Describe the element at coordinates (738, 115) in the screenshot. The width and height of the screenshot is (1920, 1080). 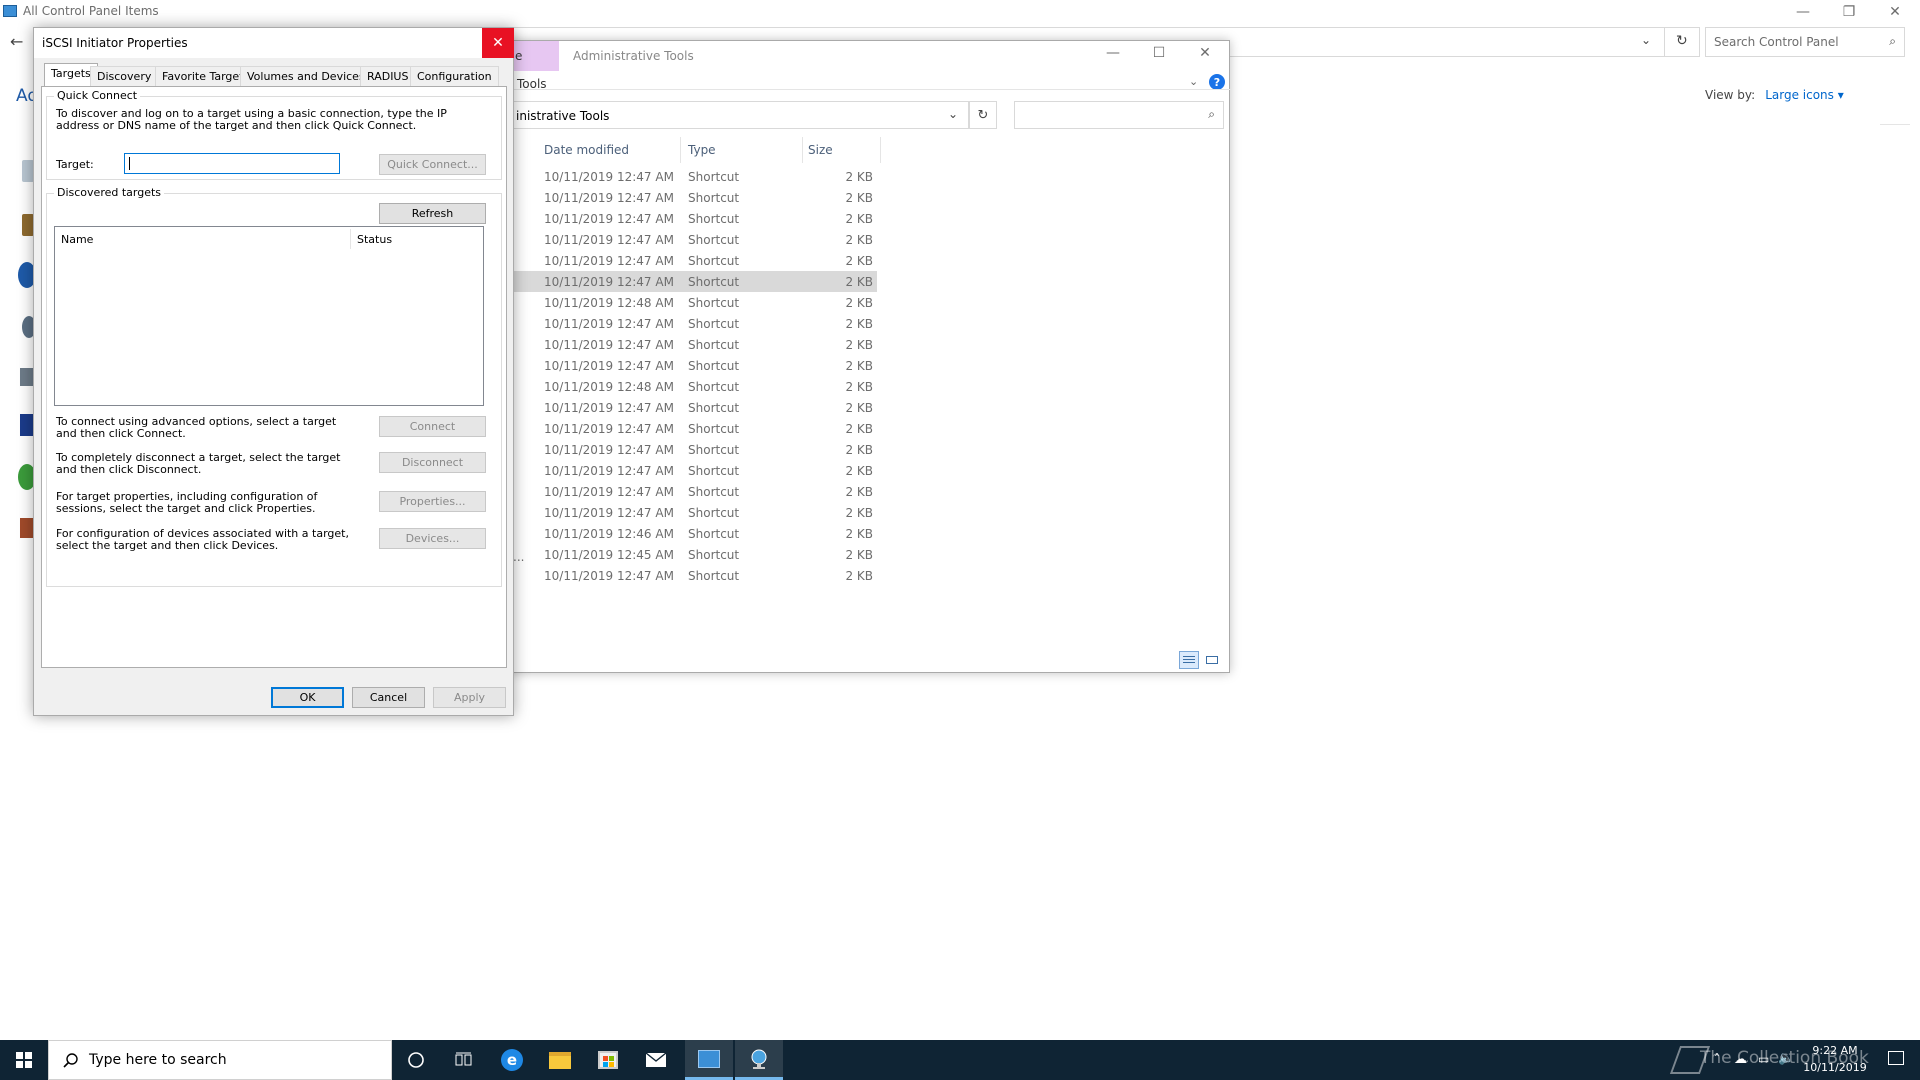
I see `explorer-address-bar: inistrative Tools ⌄` at that location.